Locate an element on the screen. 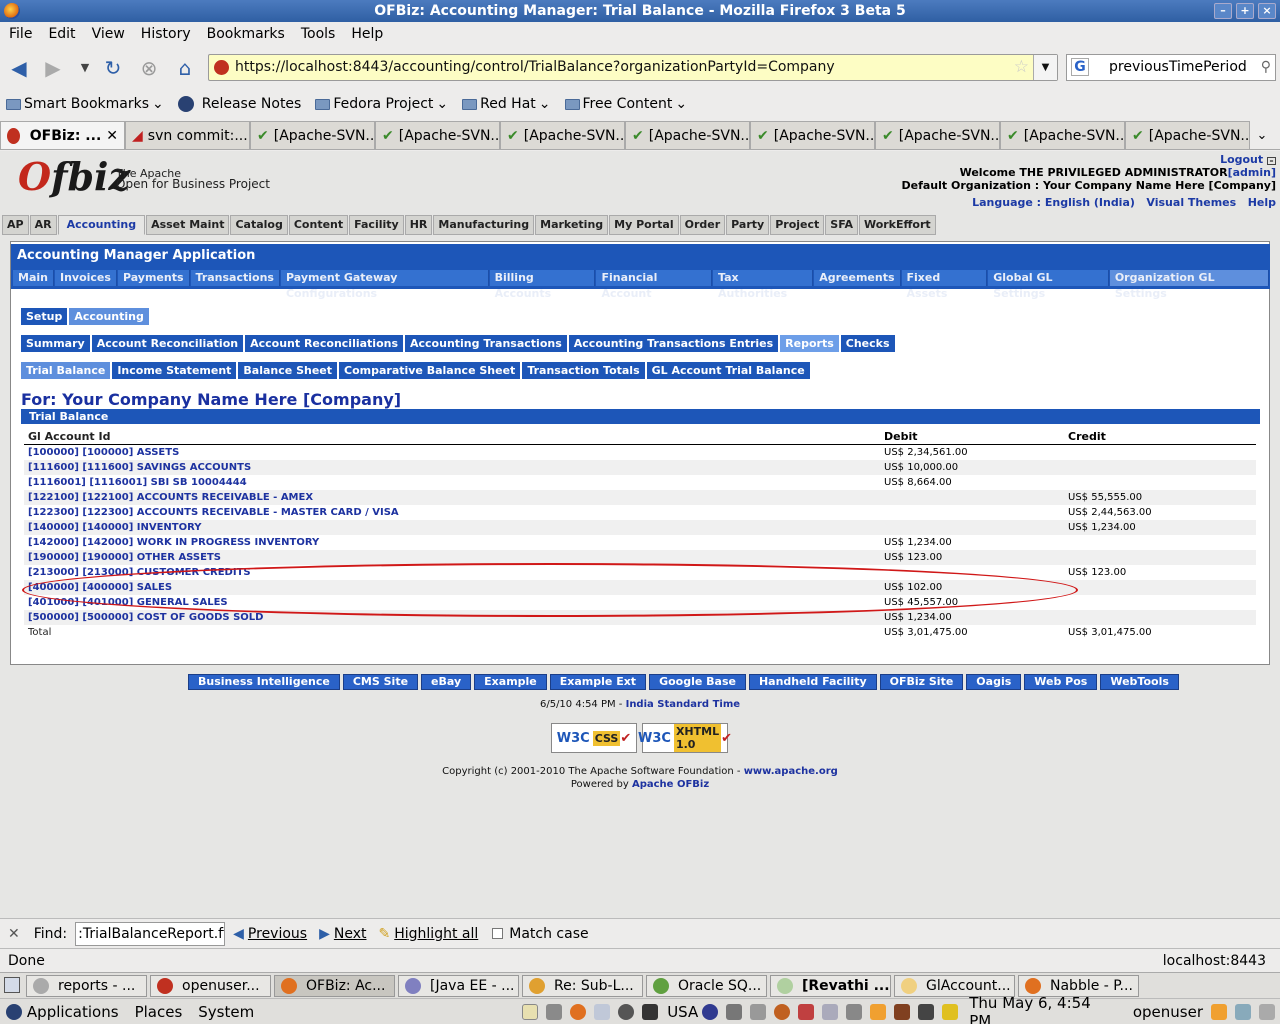 This screenshot has width=1280, height=1024. nav-billing-accounts: Billing Accounts is located at coordinates (542, 285).